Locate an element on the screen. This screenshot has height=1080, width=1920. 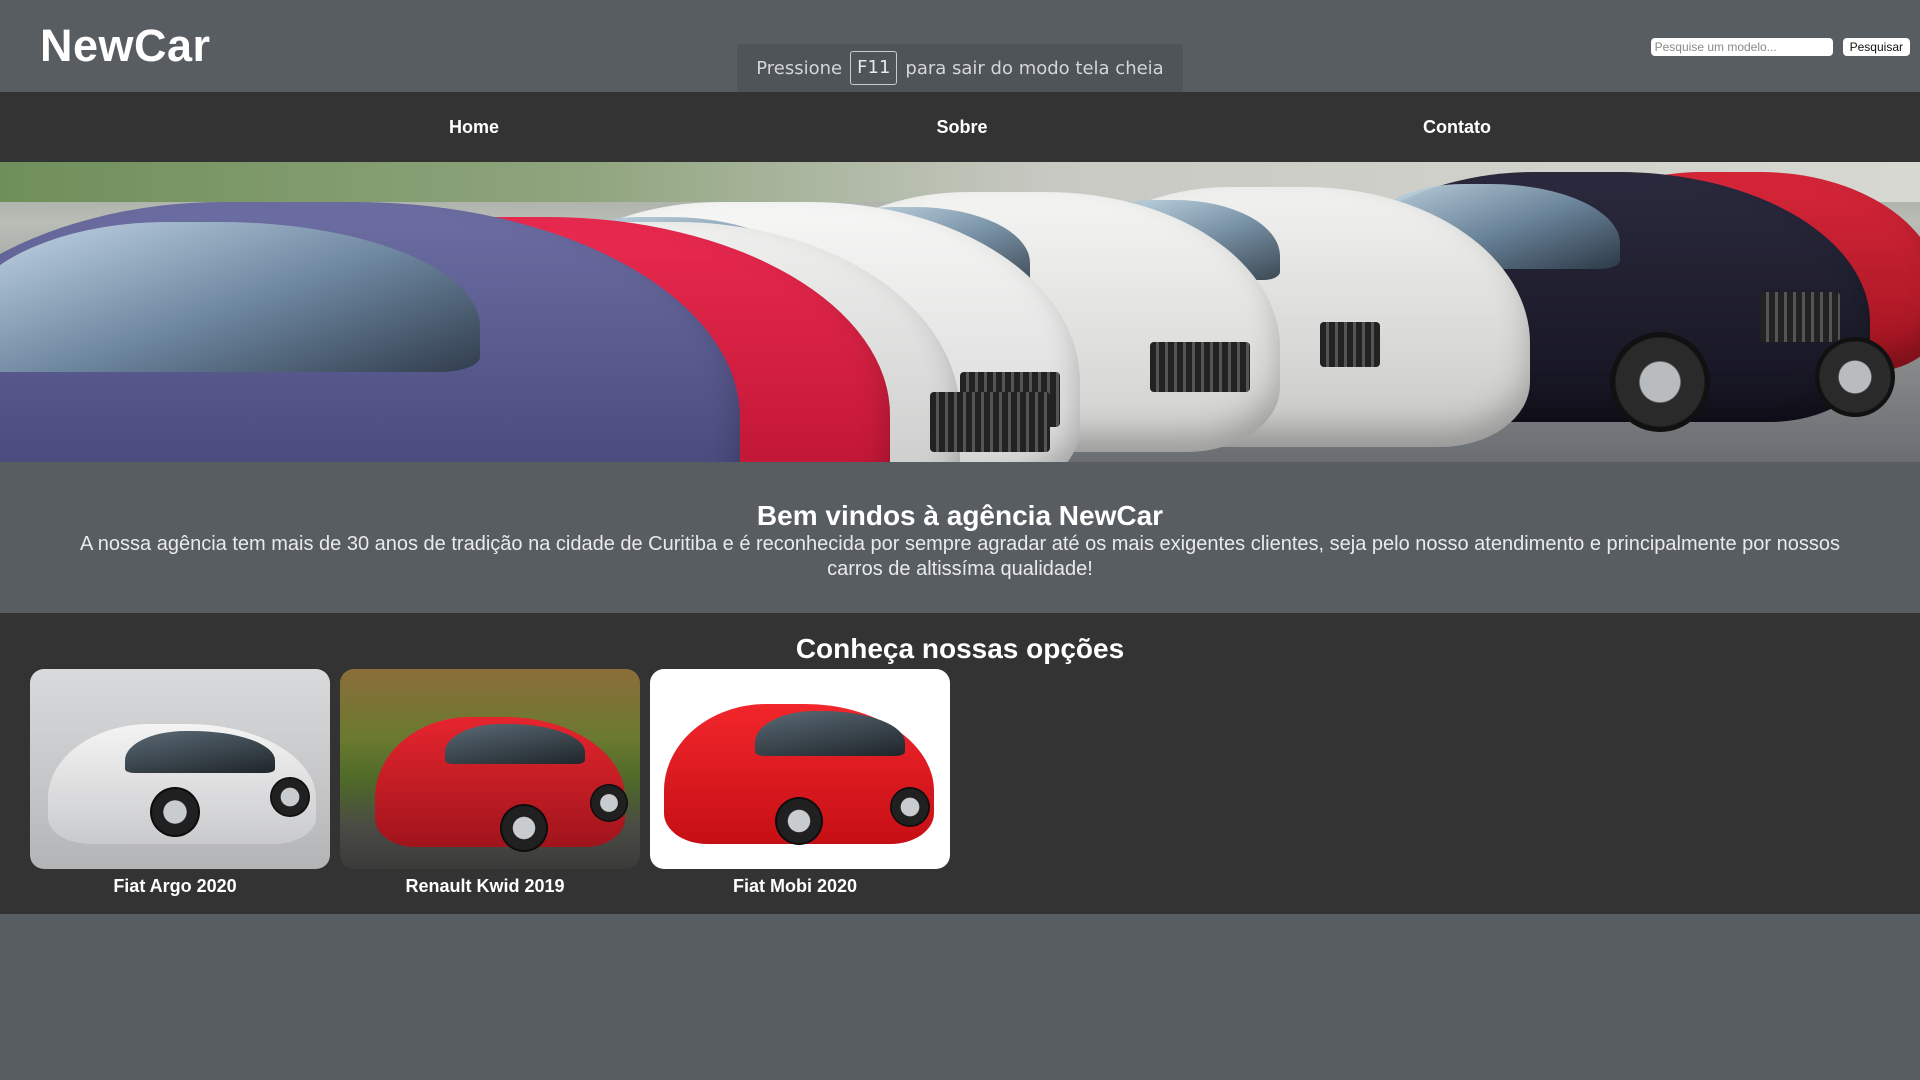
car-card-fiat-argo: Fiat Argo 2020 is located at coordinates (180, 783).